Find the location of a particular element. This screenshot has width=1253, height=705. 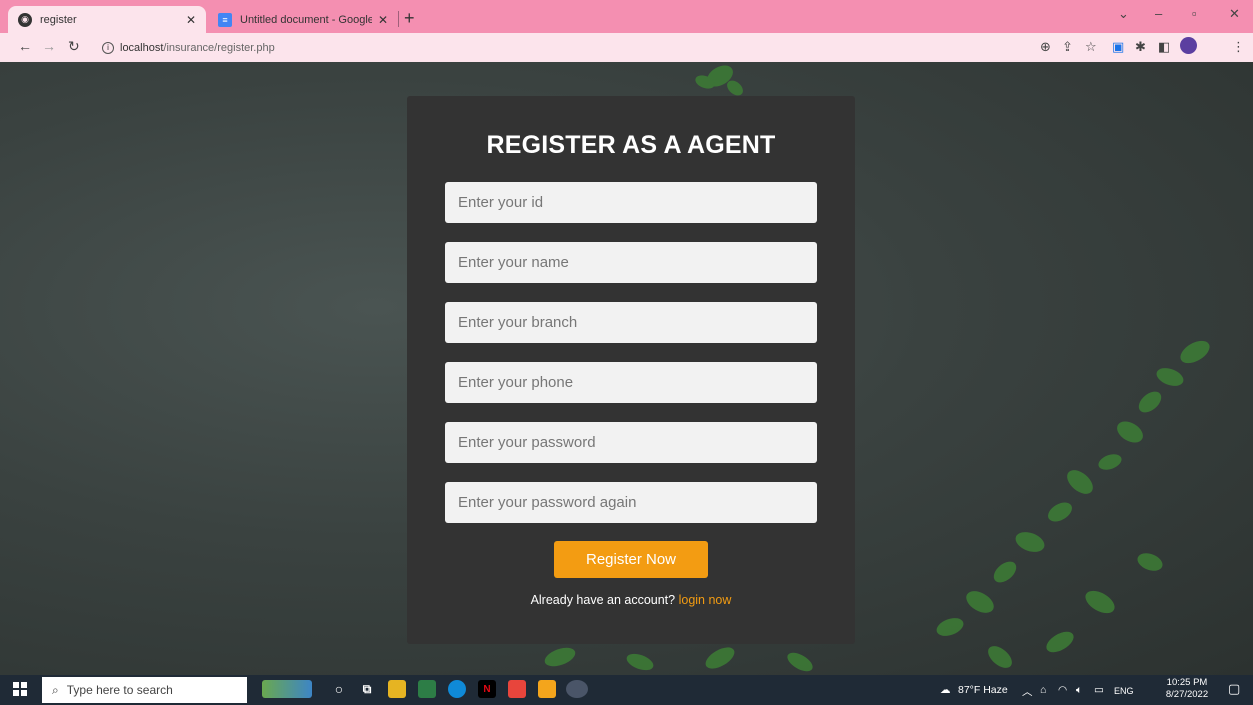

widgets-icon is located at coordinates (287, 689).